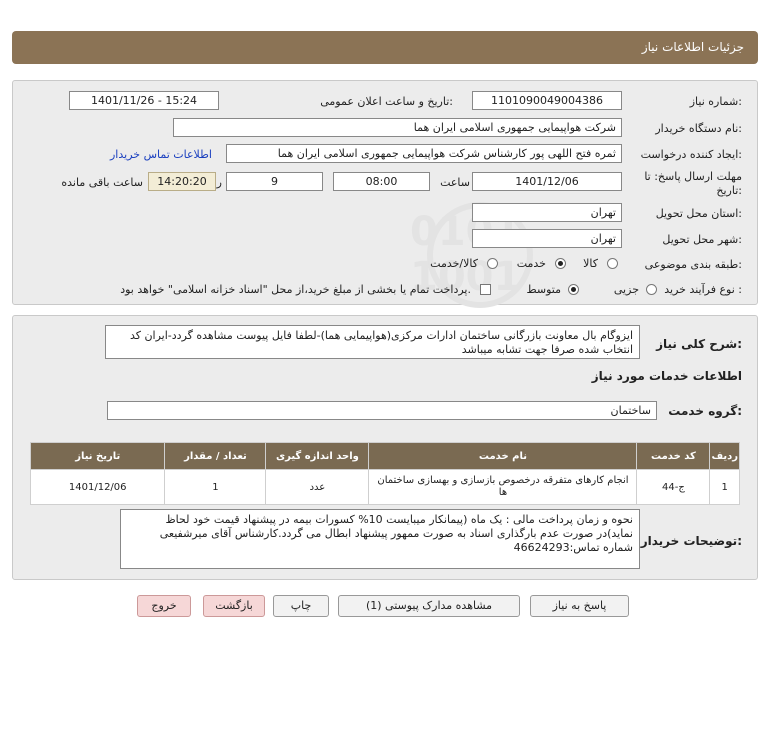  What do you see at coordinates (317, 456) in the screenshot?
I see `col-unit: واحد اندازه گیری` at bounding box center [317, 456].